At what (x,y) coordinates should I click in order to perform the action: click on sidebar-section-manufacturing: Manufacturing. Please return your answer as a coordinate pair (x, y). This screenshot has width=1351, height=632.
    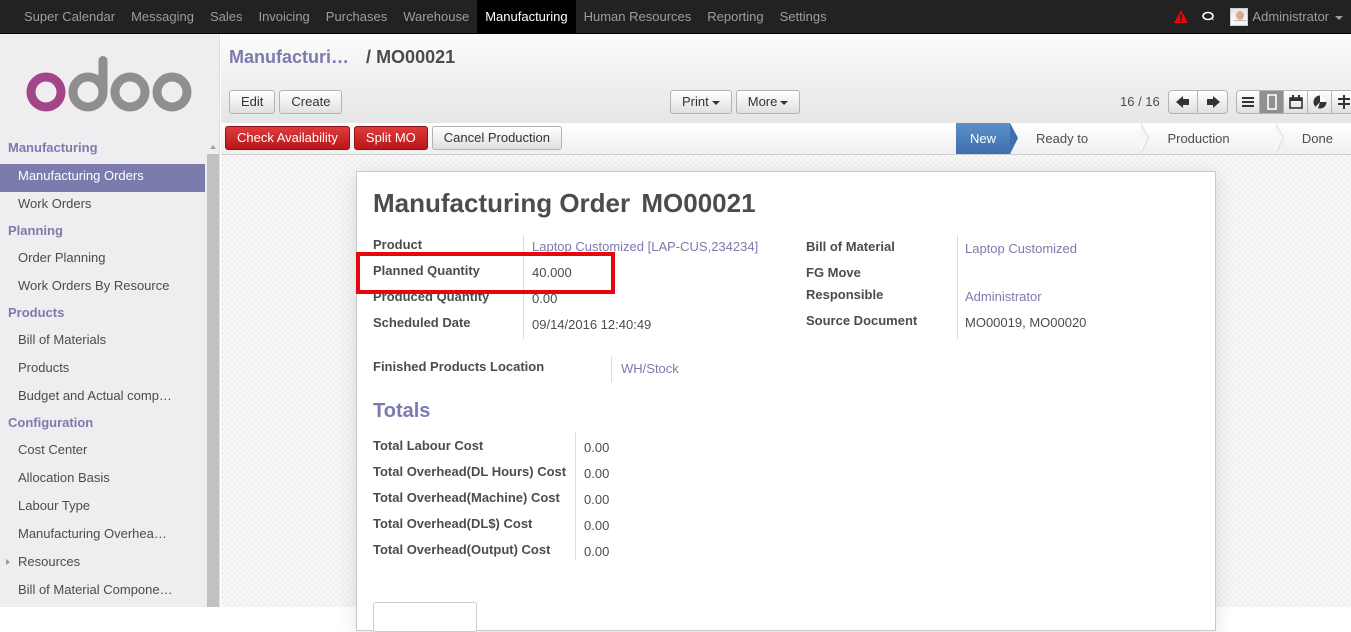
    Looking at the image, I should click on (53, 147).